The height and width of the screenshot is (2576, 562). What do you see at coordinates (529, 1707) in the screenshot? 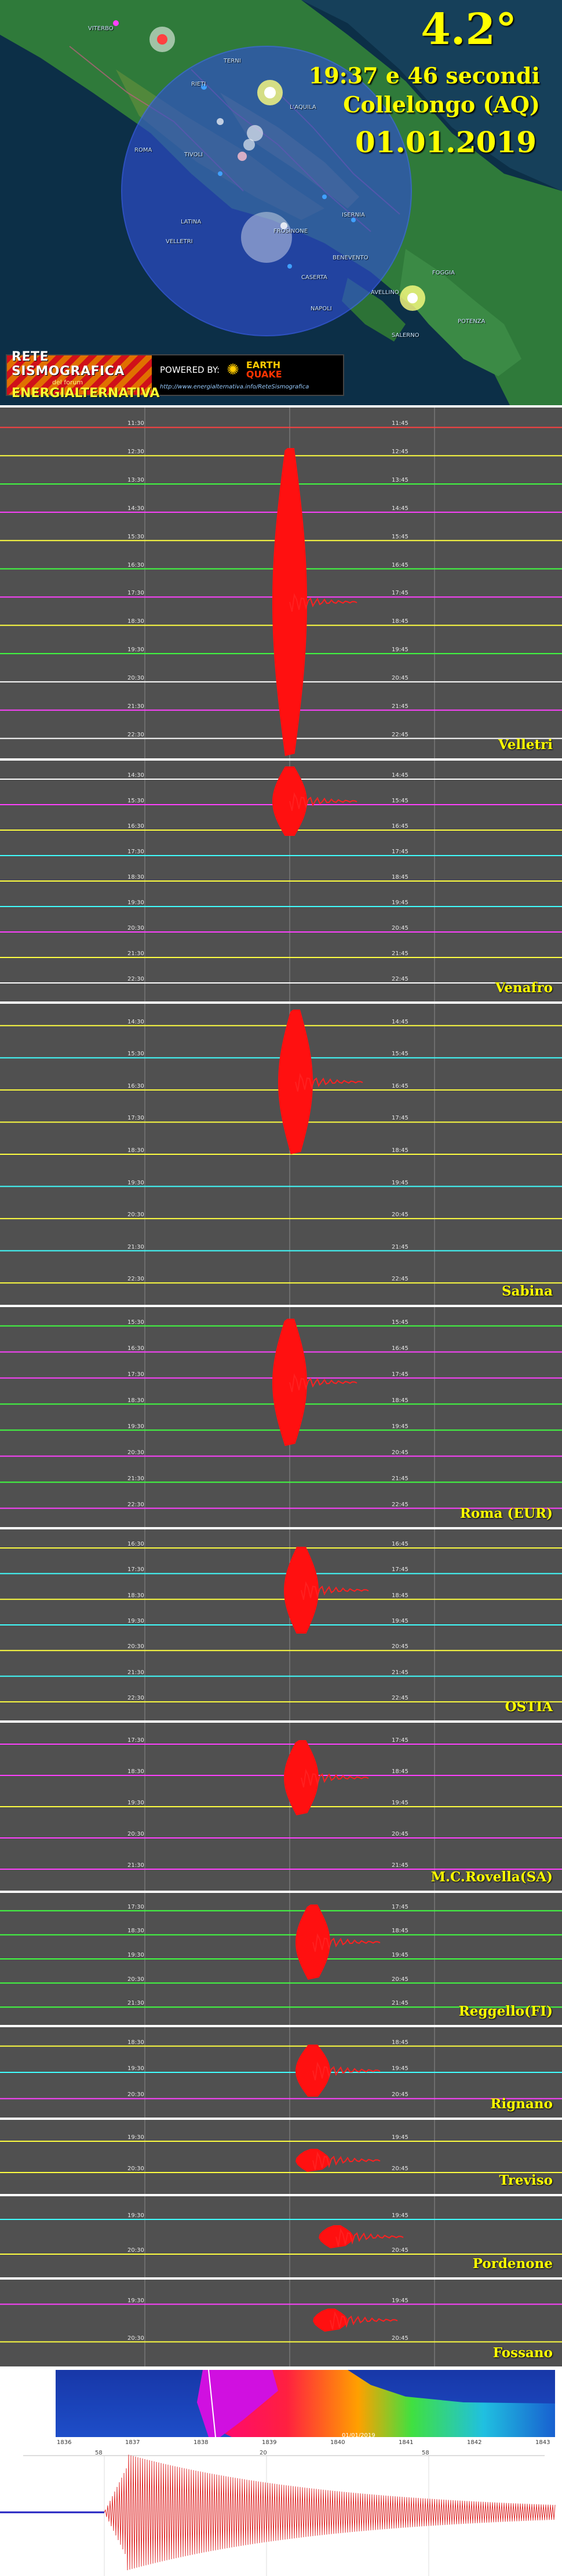
I see `station-name: OSTIA` at bounding box center [529, 1707].